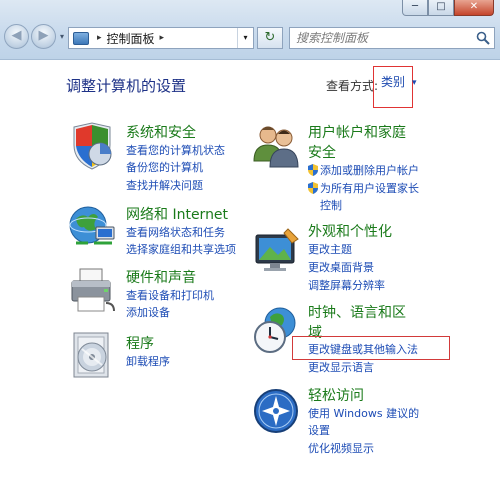 Image resolution: width=500 pixels, height=495 pixels. Describe the element at coordinates (336, 395) in the screenshot. I see `category-title-ease-of-access: 轻松访问` at that location.